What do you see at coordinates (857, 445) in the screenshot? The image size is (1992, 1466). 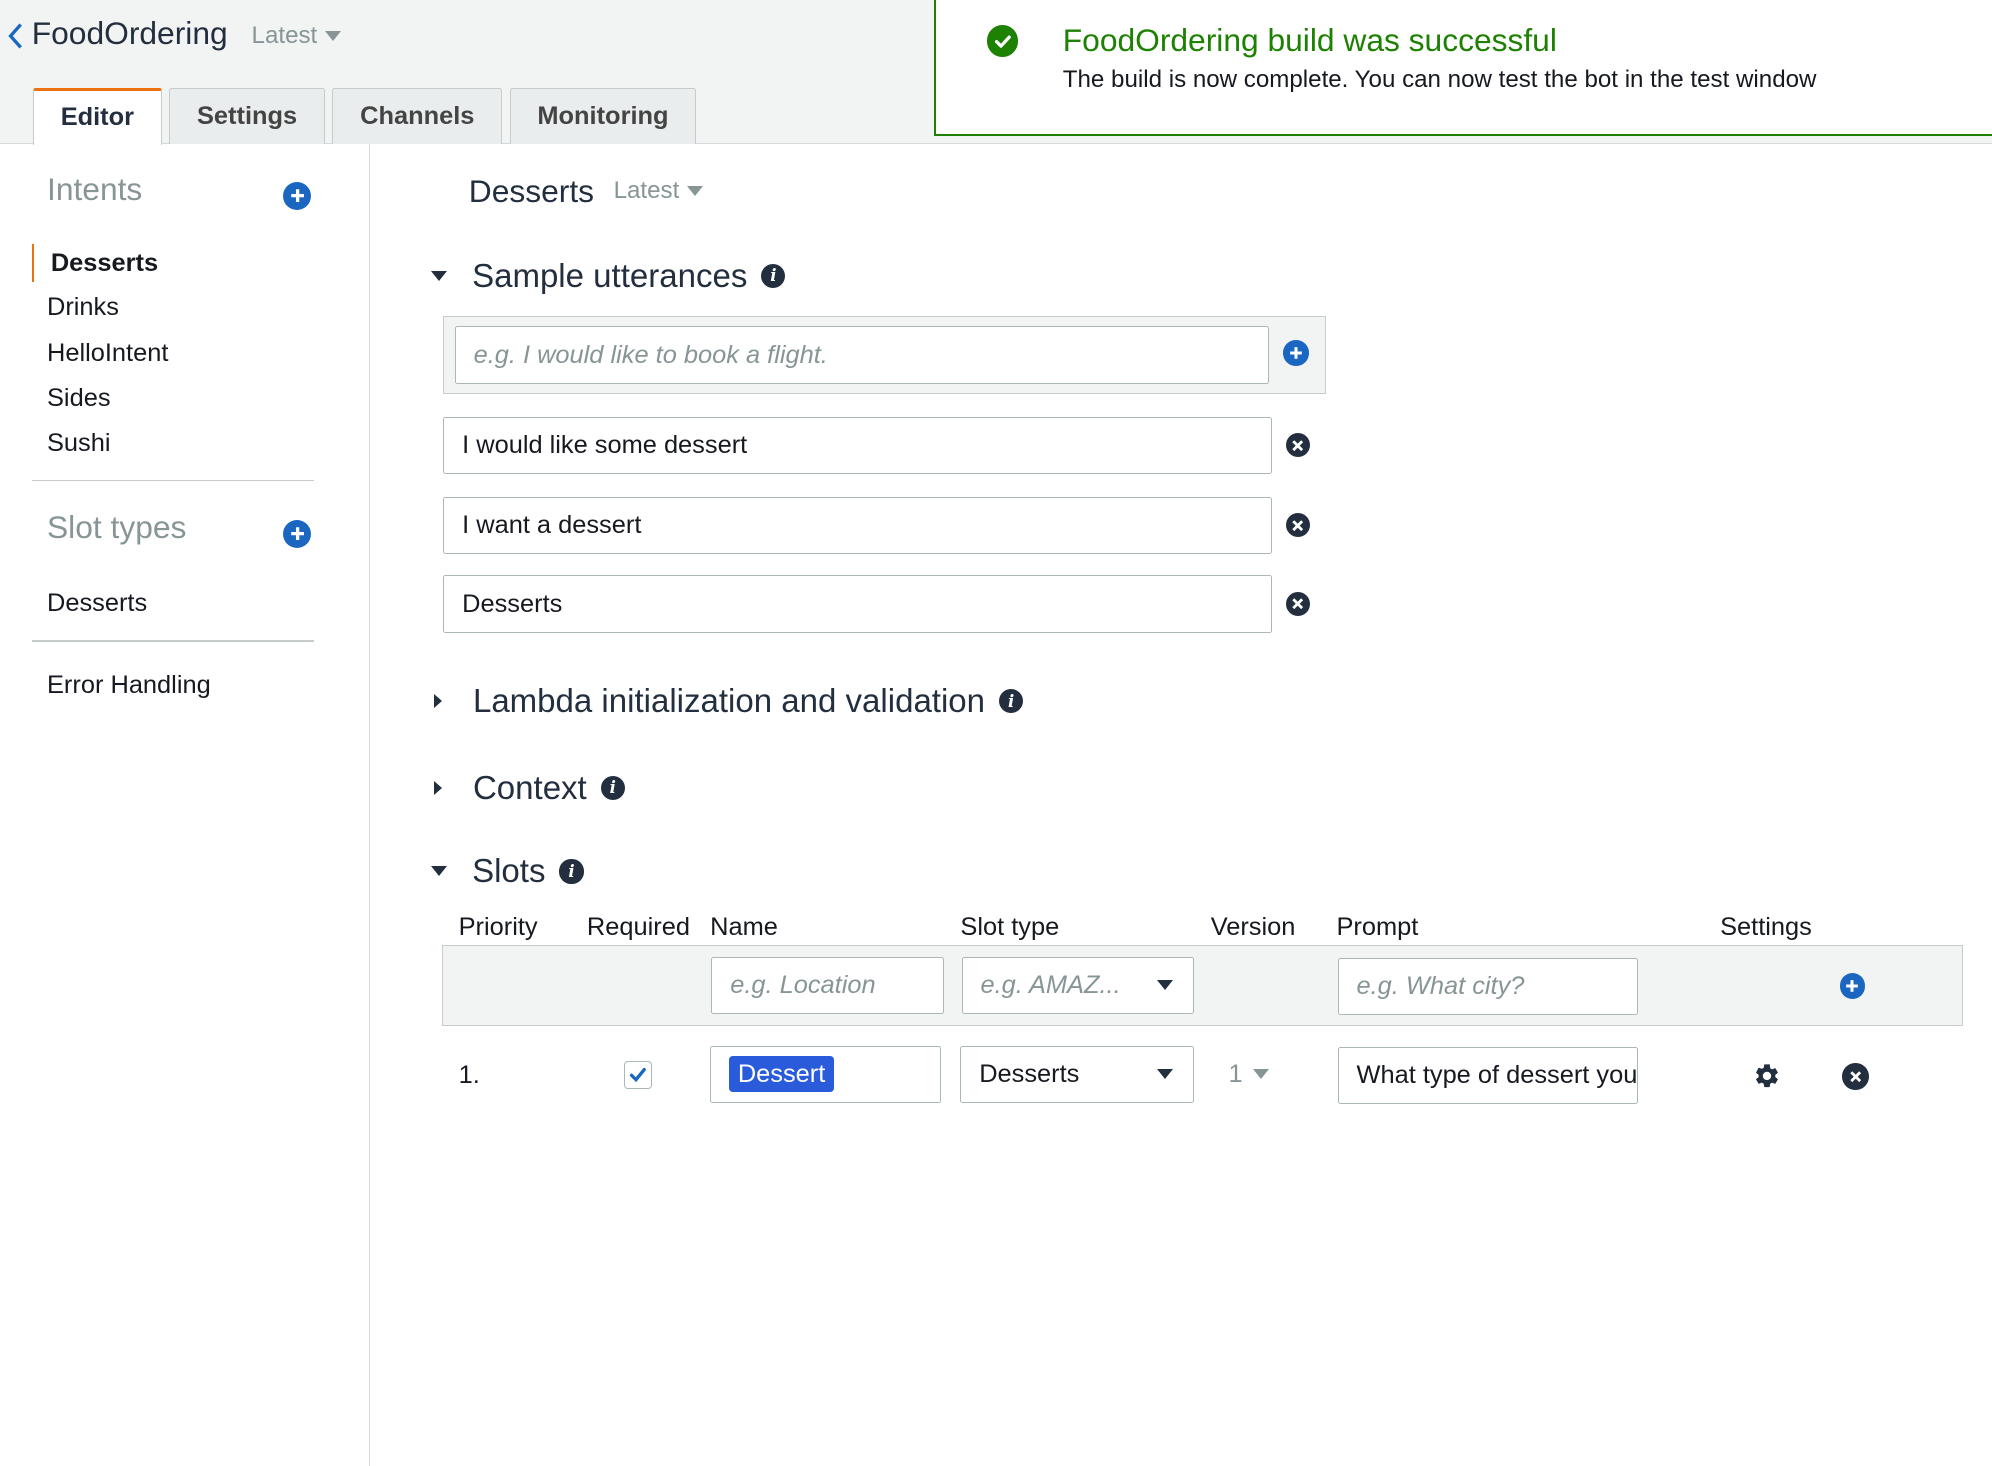 I see `utterance-input: I would like some dessert` at bounding box center [857, 445].